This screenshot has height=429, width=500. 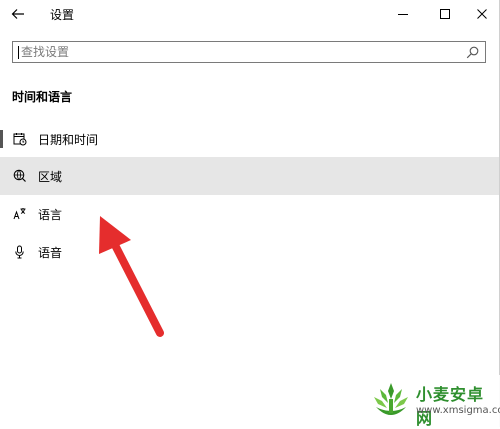 What do you see at coordinates (62, 15) in the screenshot?
I see `window-title: 设置` at bounding box center [62, 15].